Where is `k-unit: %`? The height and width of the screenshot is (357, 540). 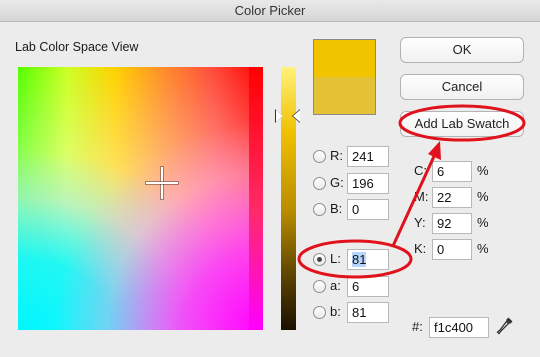
k-unit: % is located at coordinates (483, 248).